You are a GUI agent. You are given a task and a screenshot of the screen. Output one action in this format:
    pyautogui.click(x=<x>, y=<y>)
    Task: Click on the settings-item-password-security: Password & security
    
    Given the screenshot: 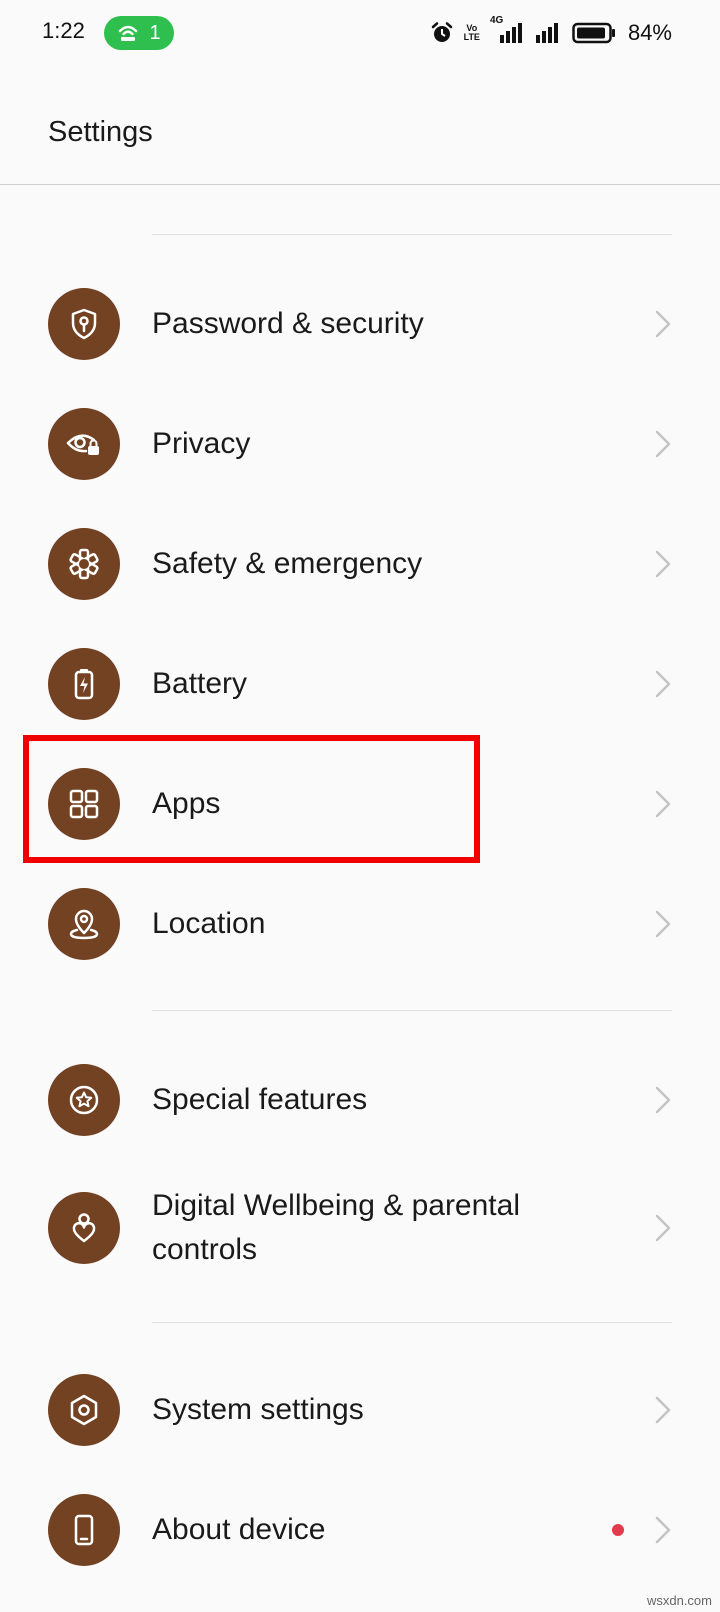 What is the action you would take?
    pyautogui.click(x=360, y=324)
    